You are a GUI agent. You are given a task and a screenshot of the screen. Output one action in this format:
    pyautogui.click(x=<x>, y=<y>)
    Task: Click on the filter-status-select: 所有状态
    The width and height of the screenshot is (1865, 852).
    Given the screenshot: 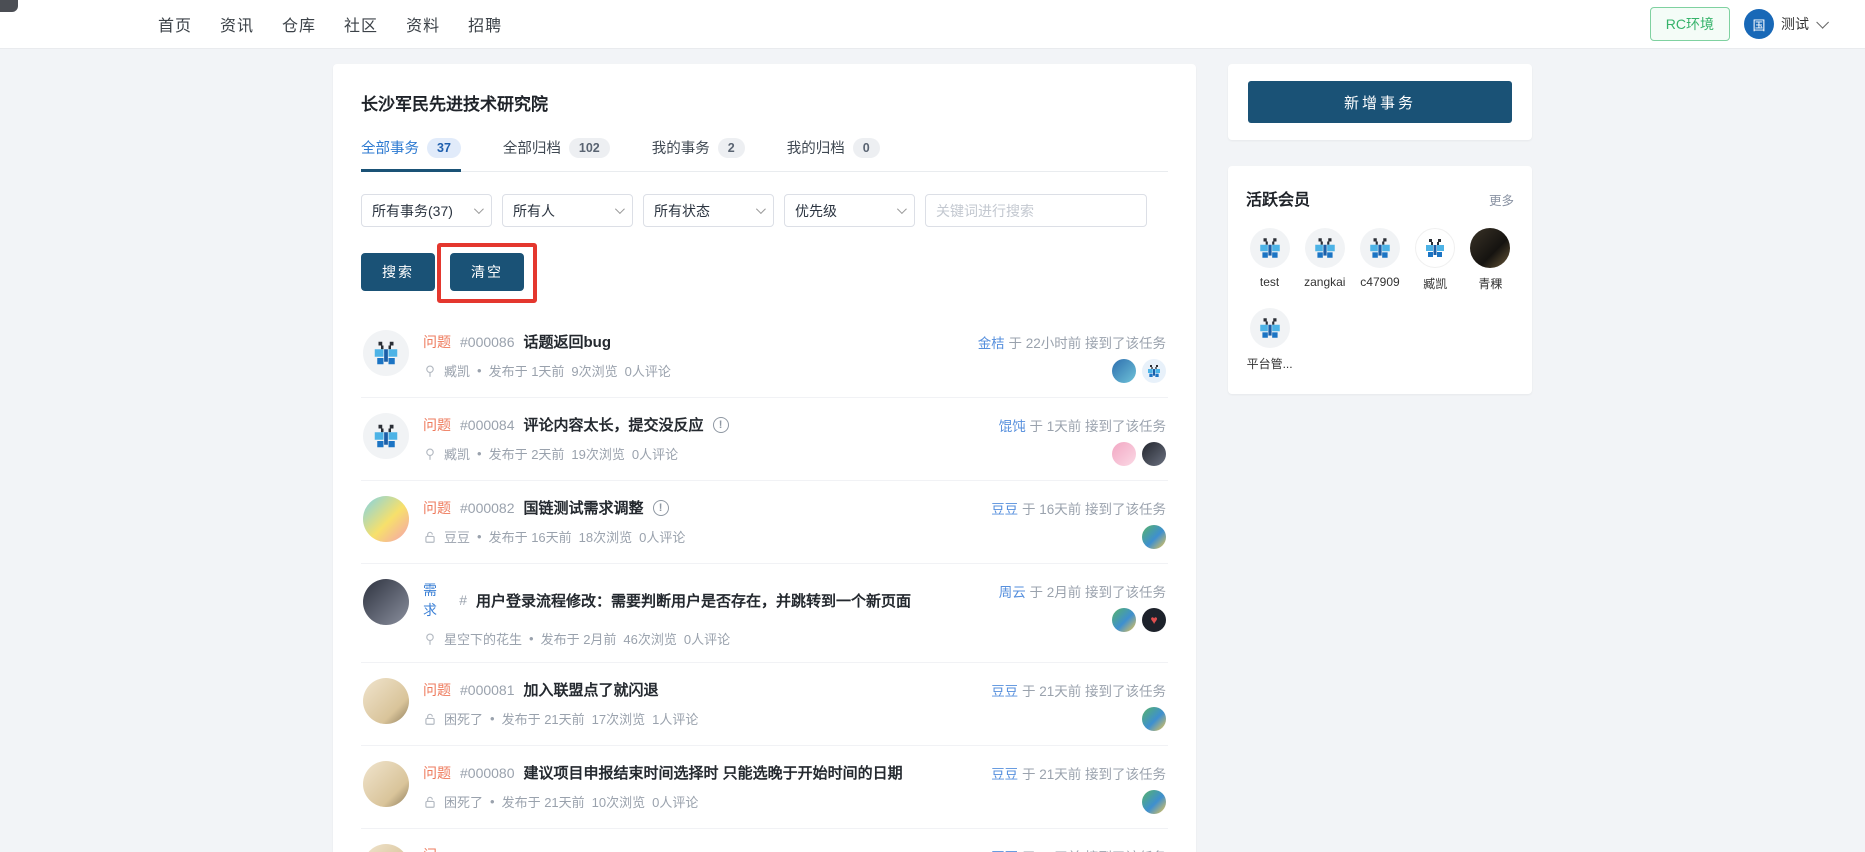 What is the action you would take?
    pyautogui.click(x=708, y=210)
    